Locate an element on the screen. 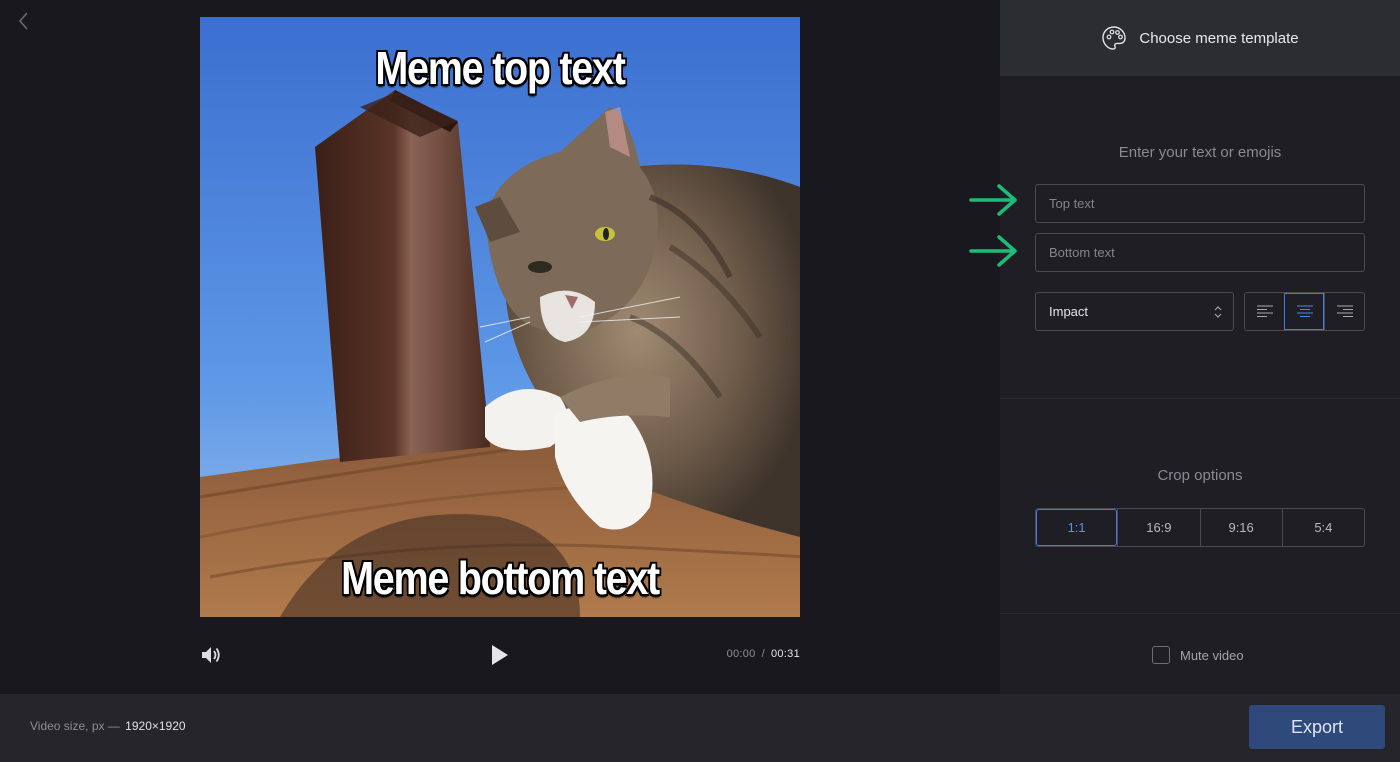  text-alignment-group is located at coordinates (1304, 311).